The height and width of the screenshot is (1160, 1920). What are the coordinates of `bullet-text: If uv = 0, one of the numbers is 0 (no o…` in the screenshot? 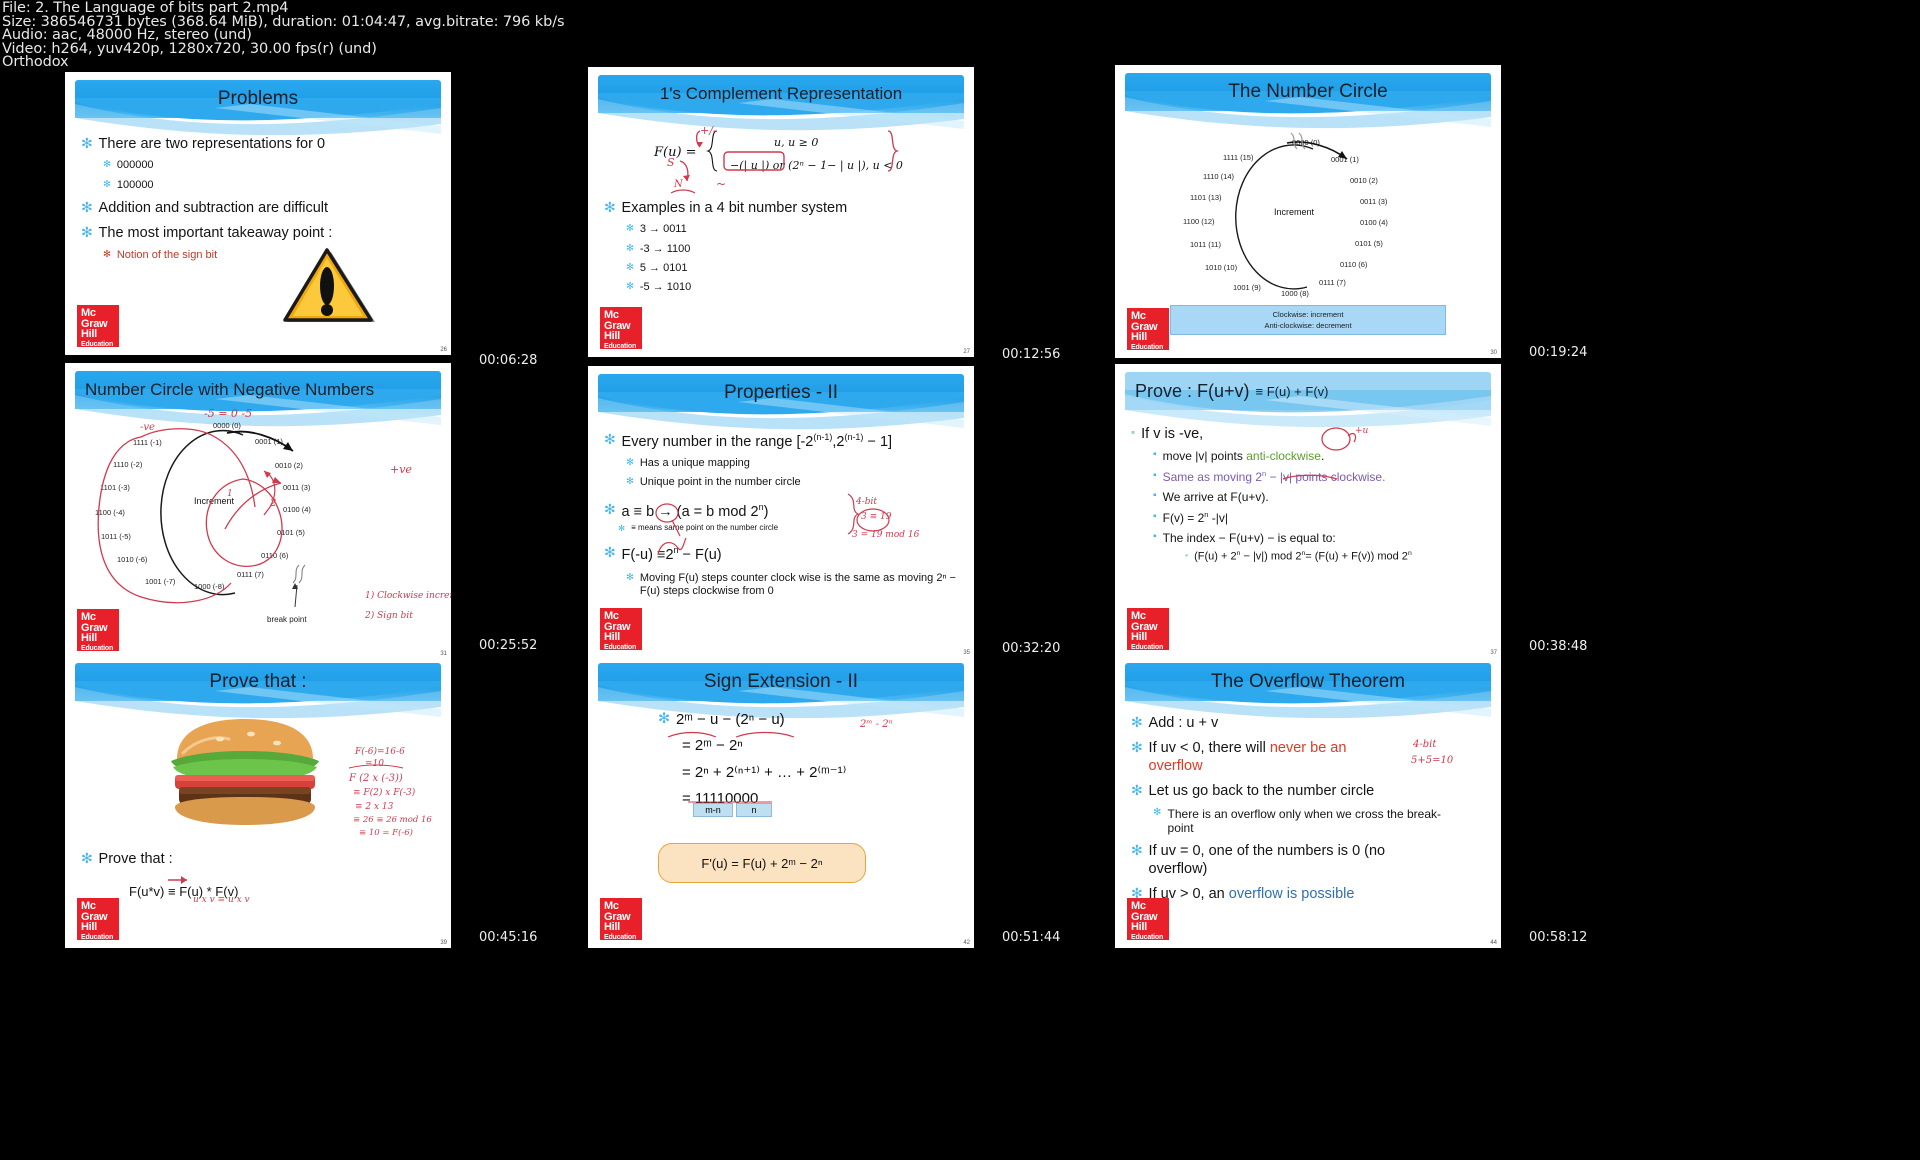 It's located at (1267, 860).